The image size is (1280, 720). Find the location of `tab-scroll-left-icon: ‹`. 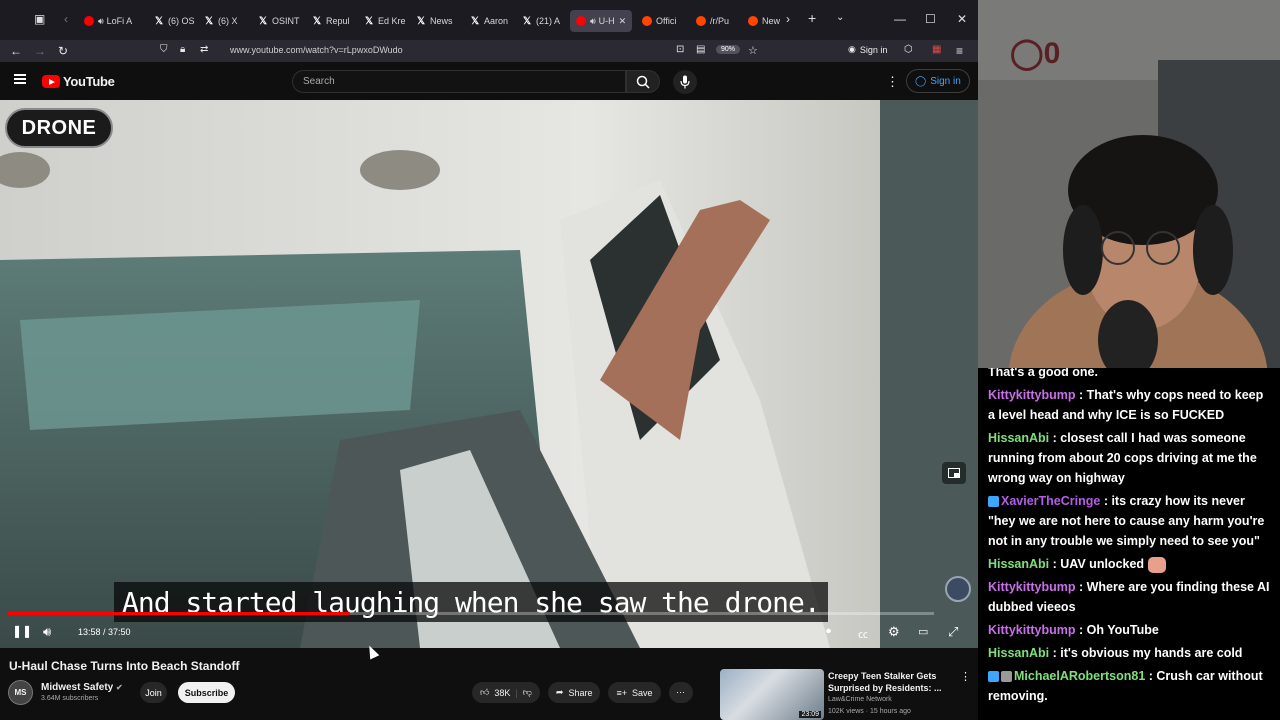

tab-scroll-left-icon: ‹ is located at coordinates (66, 19).